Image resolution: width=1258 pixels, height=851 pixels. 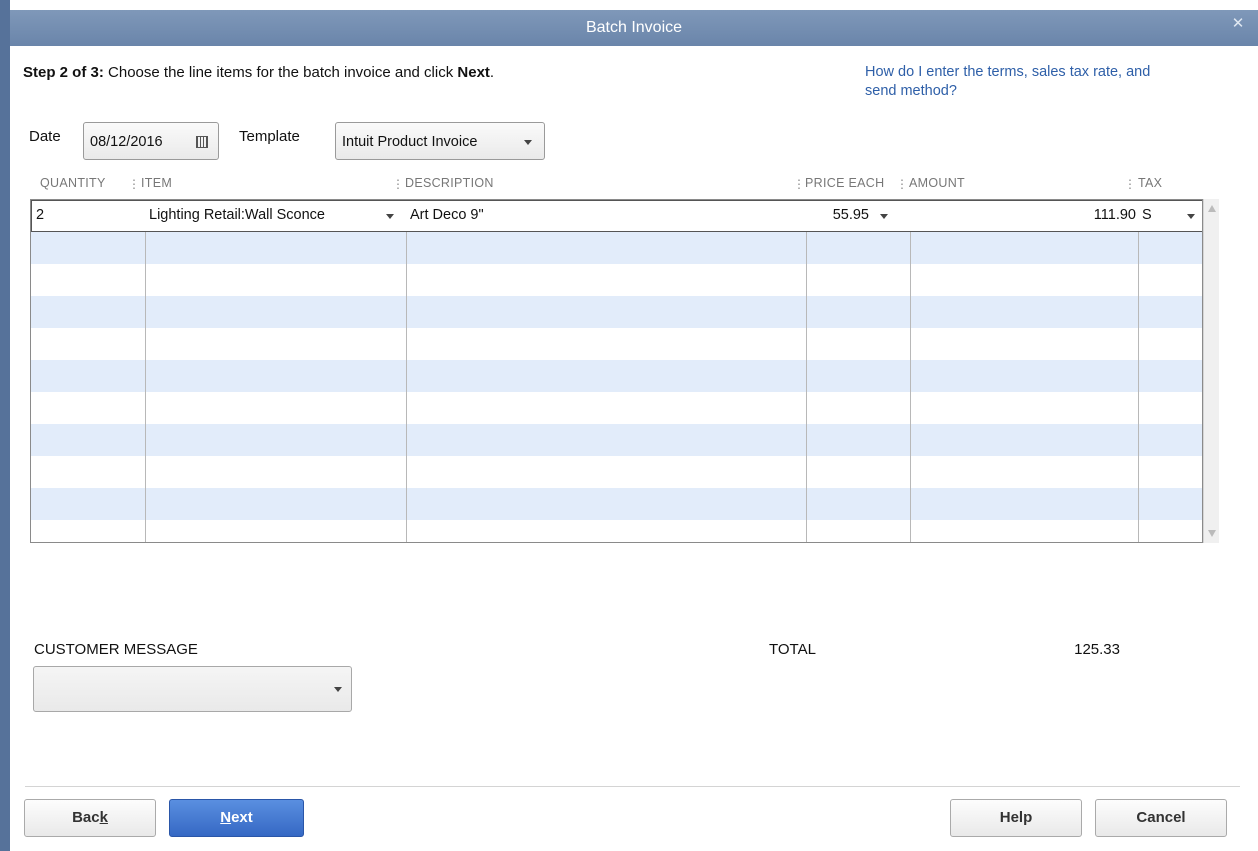 I want to click on cell-tax: S, so click(x=1147, y=216).